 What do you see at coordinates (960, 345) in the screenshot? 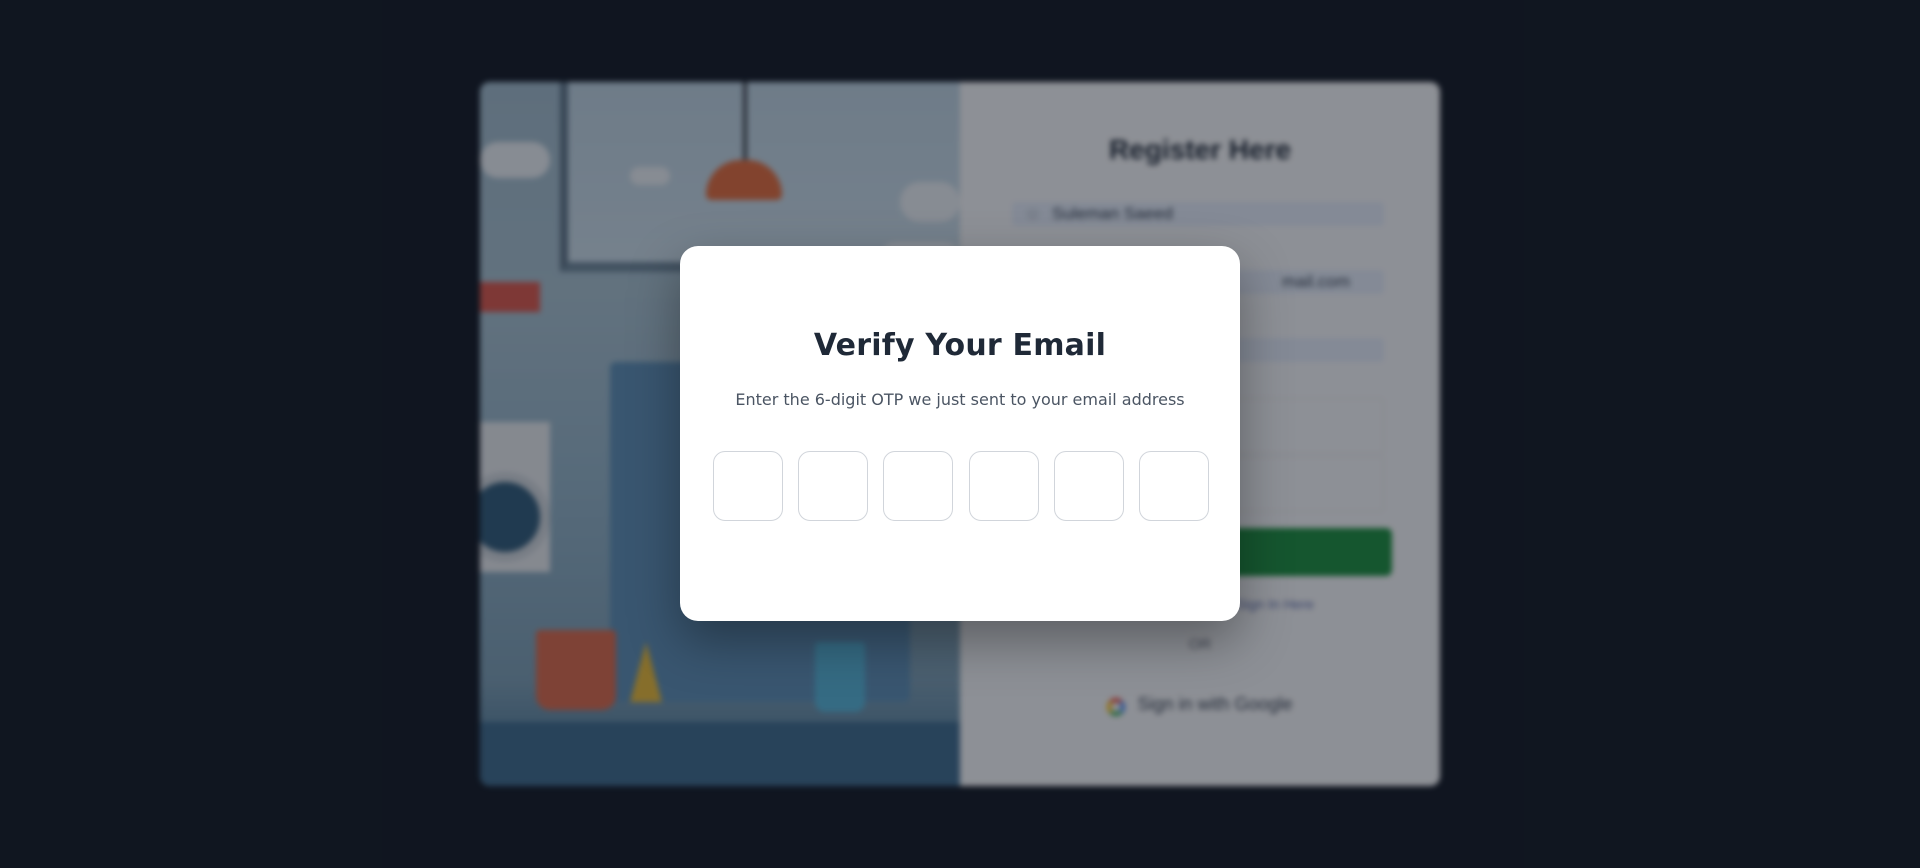
I see `modal-title: Verify Your Email` at bounding box center [960, 345].